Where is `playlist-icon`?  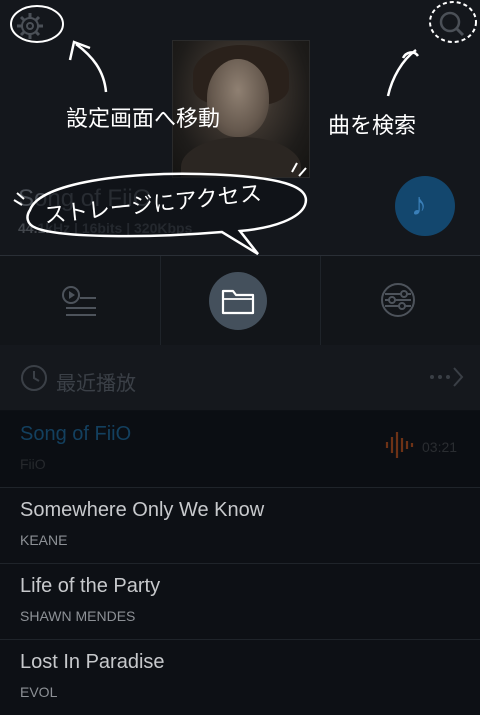
playlist-icon is located at coordinates (79, 301).